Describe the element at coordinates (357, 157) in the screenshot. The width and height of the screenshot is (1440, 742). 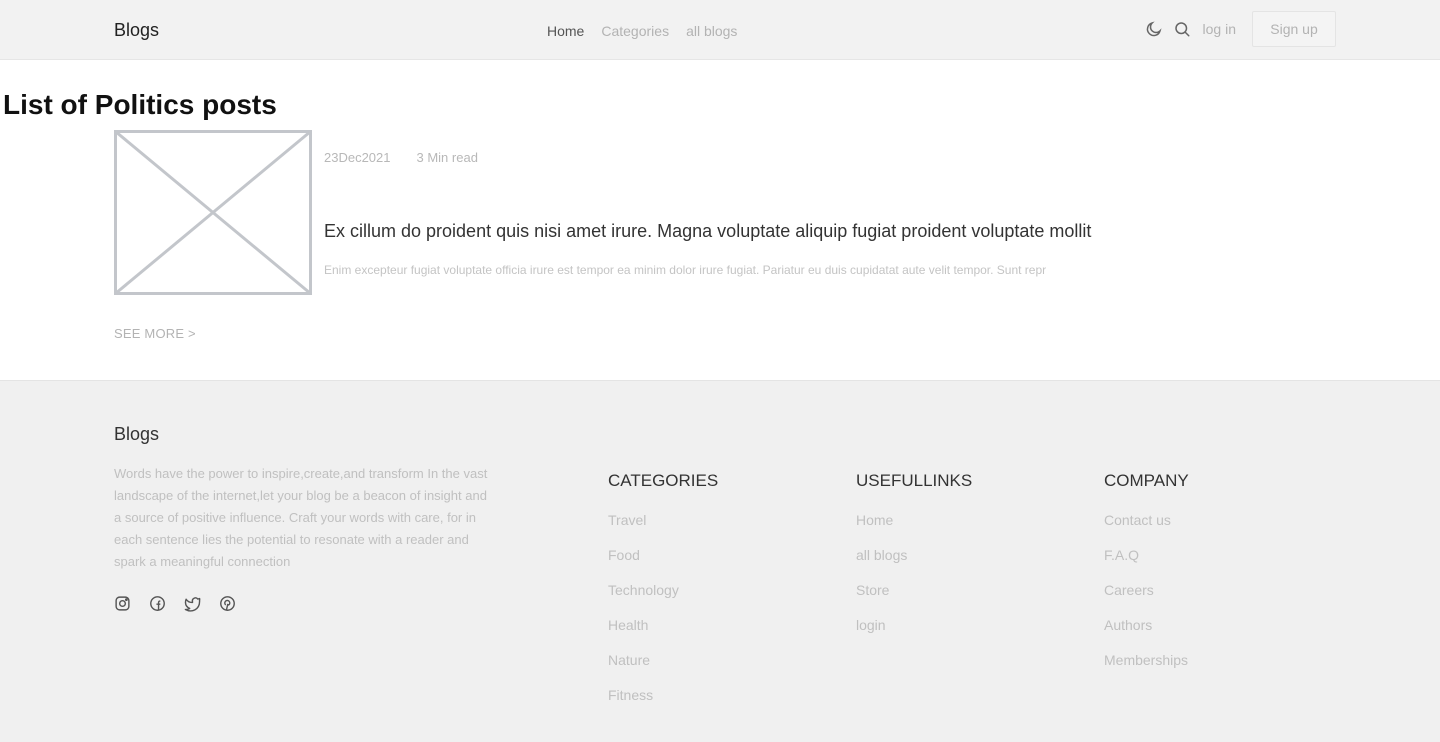
I see `post-date: 23Dec2021` at that location.